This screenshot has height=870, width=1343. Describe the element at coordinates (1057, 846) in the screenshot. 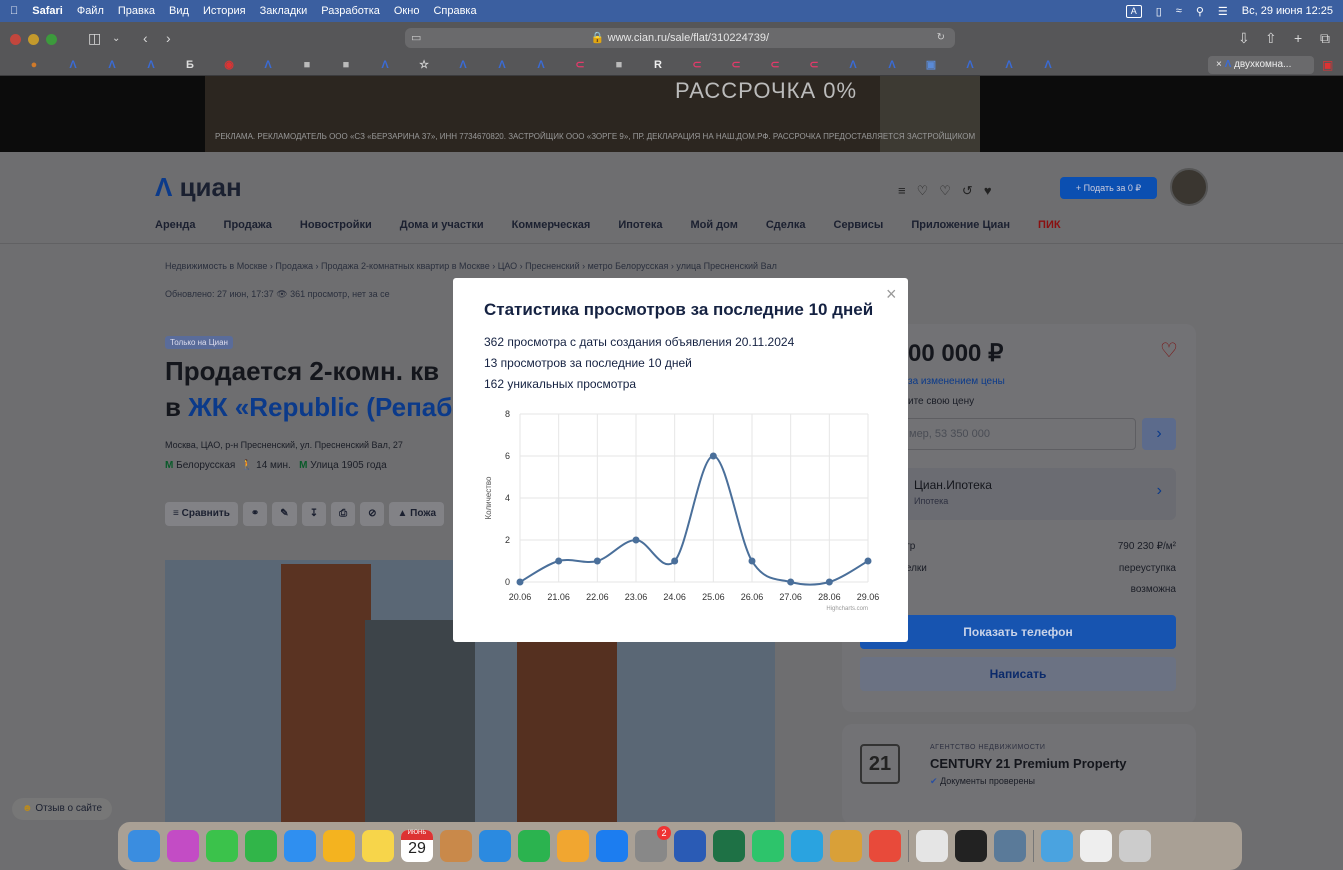

I see `folder-icon` at that location.